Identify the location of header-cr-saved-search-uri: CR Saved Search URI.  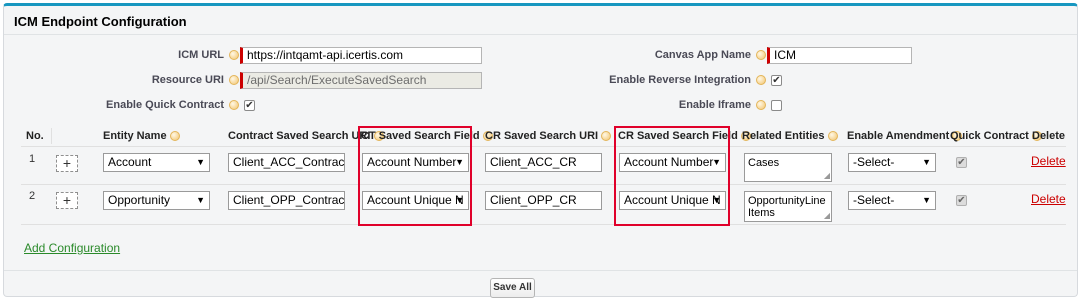
(548, 136).